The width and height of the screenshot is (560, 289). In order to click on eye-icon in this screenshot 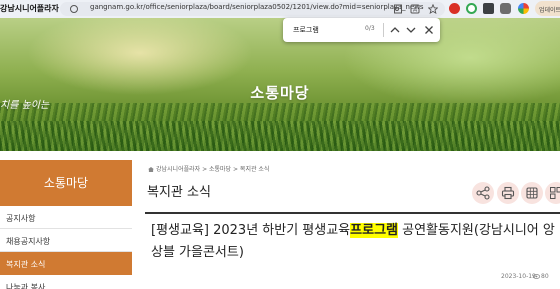, I will do `click(536, 276)`.